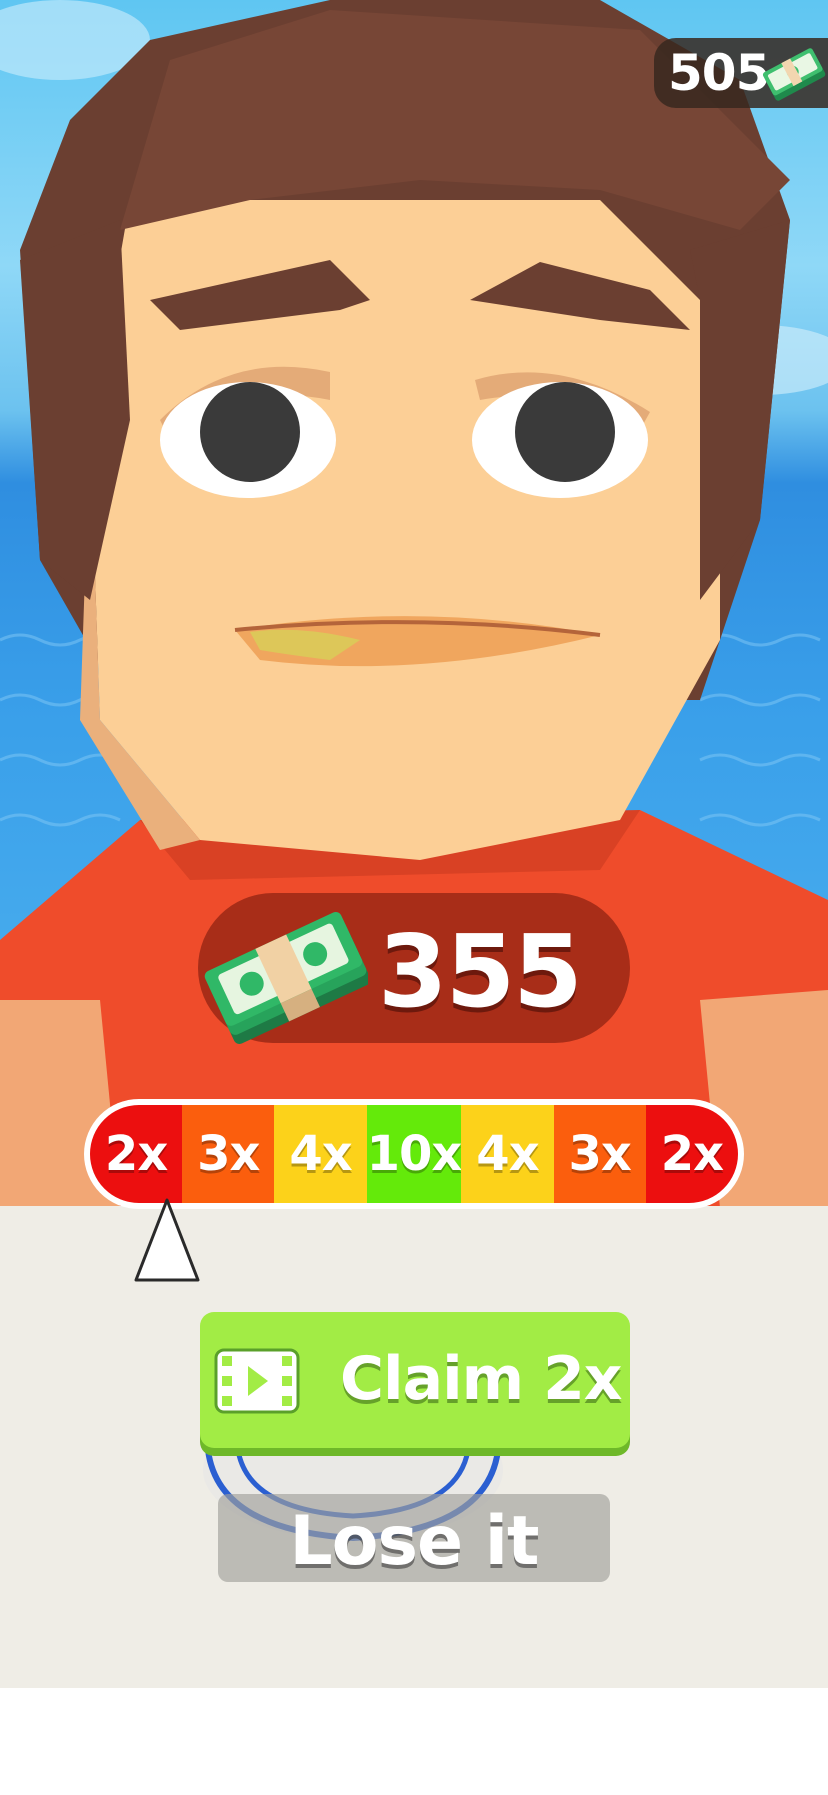 The height and width of the screenshot is (1795, 828). I want to click on multiplier-segment: 10x, so click(414, 1154).